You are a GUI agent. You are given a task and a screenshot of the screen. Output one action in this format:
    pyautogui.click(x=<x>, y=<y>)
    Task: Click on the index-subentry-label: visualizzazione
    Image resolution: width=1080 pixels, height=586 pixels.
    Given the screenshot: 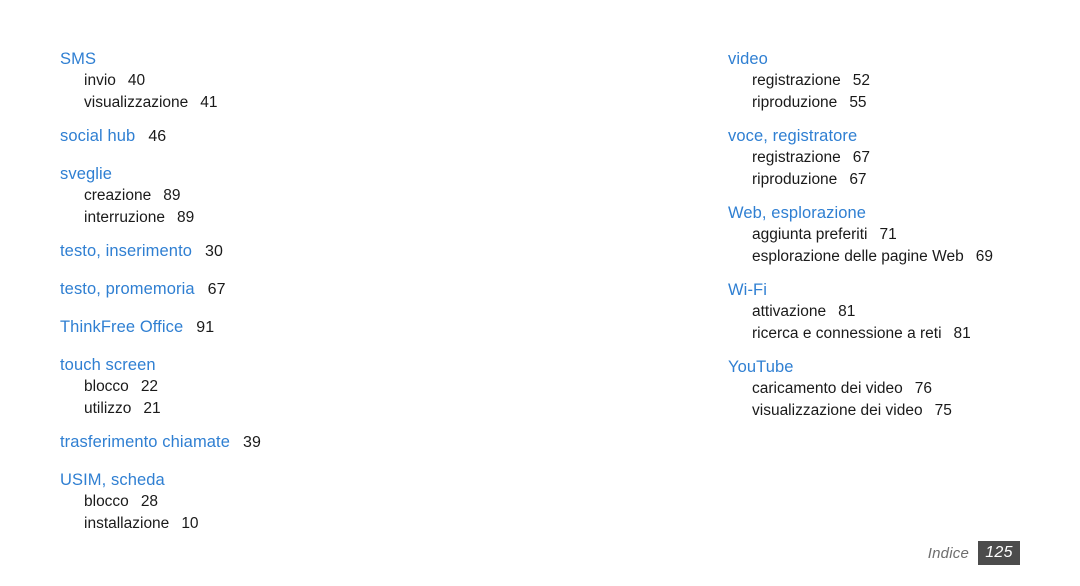 What is the action you would take?
    pyautogui.click(x=136, y=102)
    